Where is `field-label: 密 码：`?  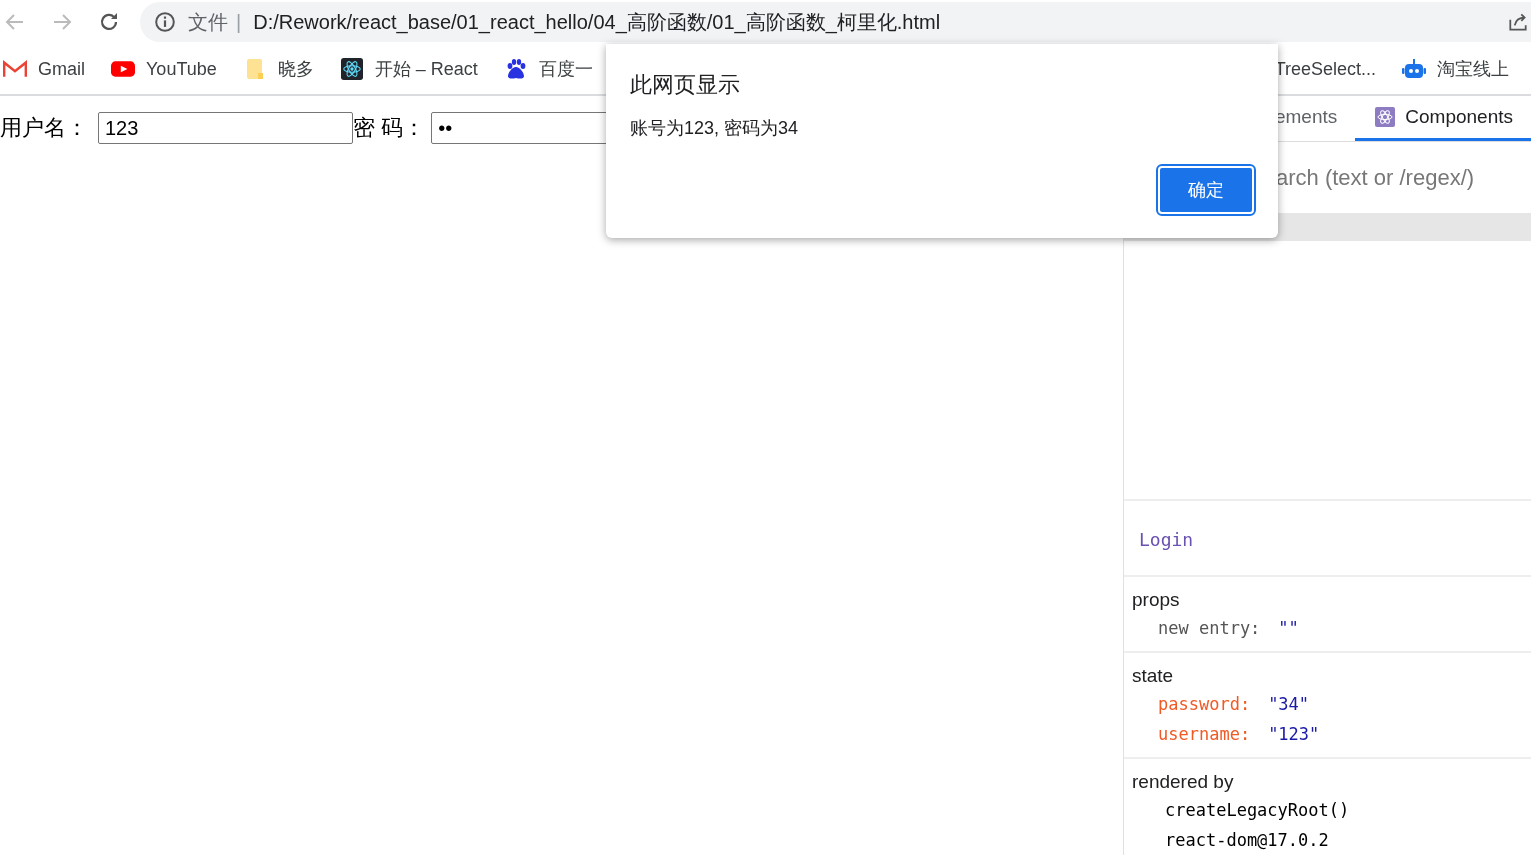 field-label: 密 码： is located at coordinates (389, 128).